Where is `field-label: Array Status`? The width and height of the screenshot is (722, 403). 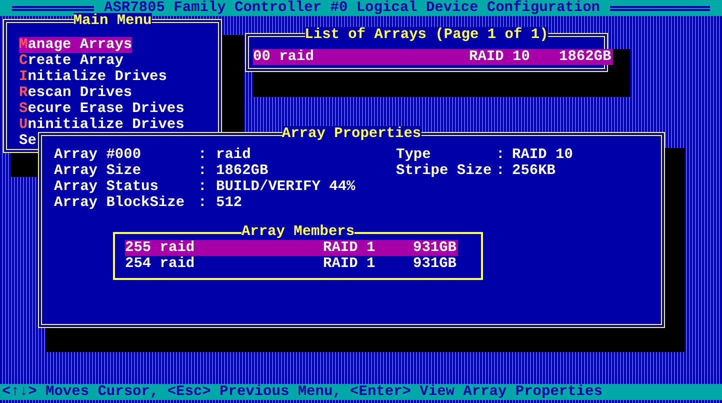
field-label: Array Status is located at coordinates (107, 187).